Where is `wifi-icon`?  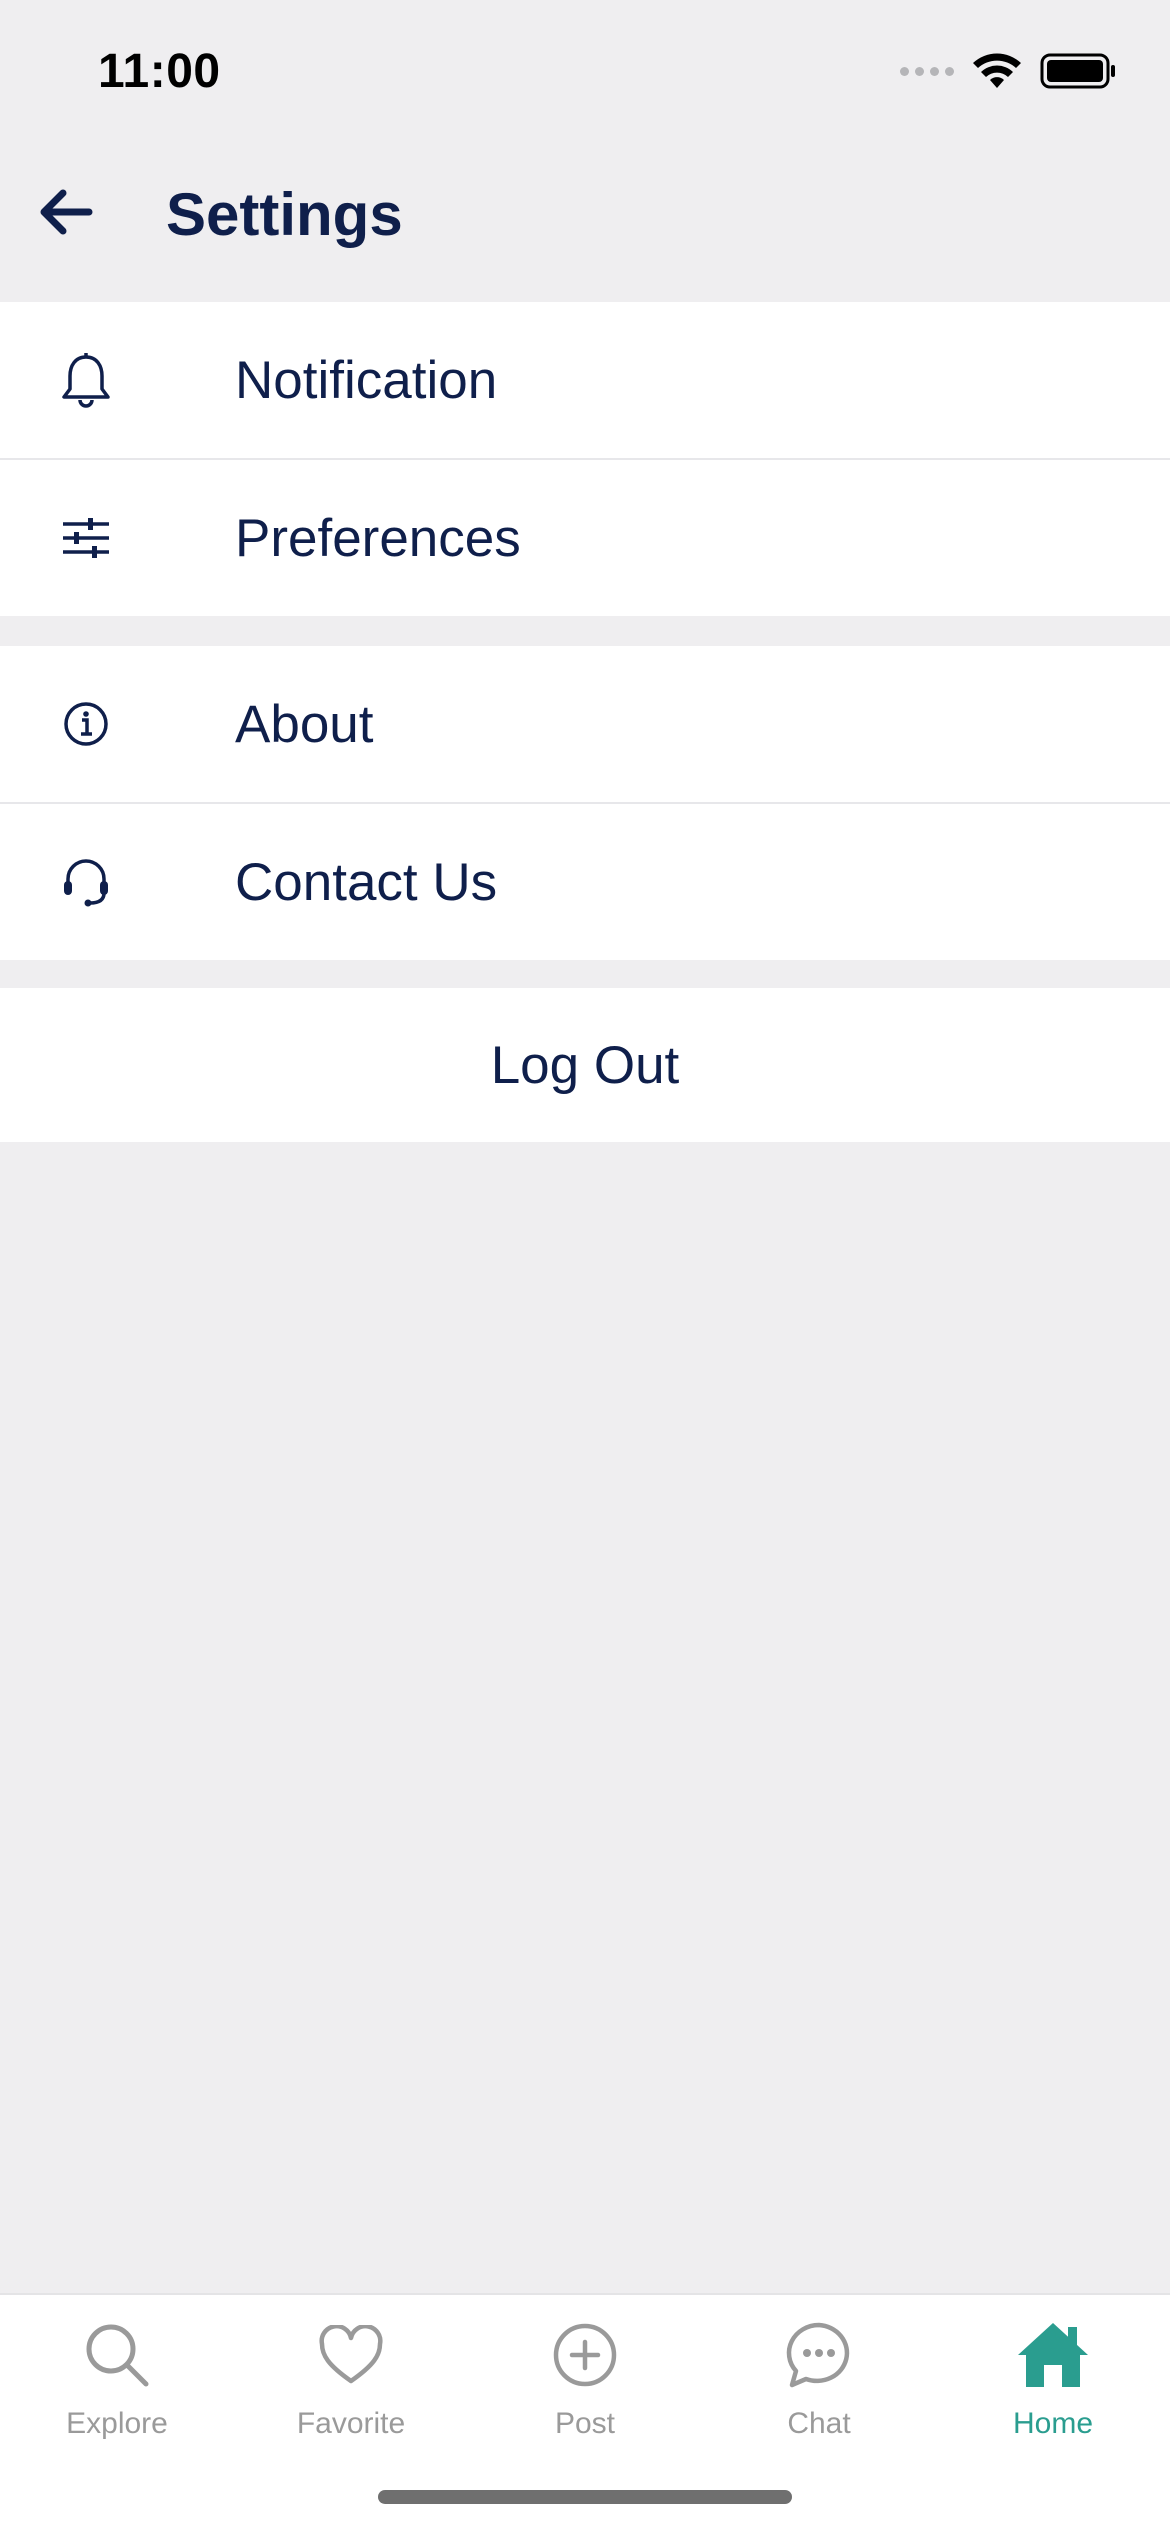
wifi-icon is located at coordinates (997, 70).